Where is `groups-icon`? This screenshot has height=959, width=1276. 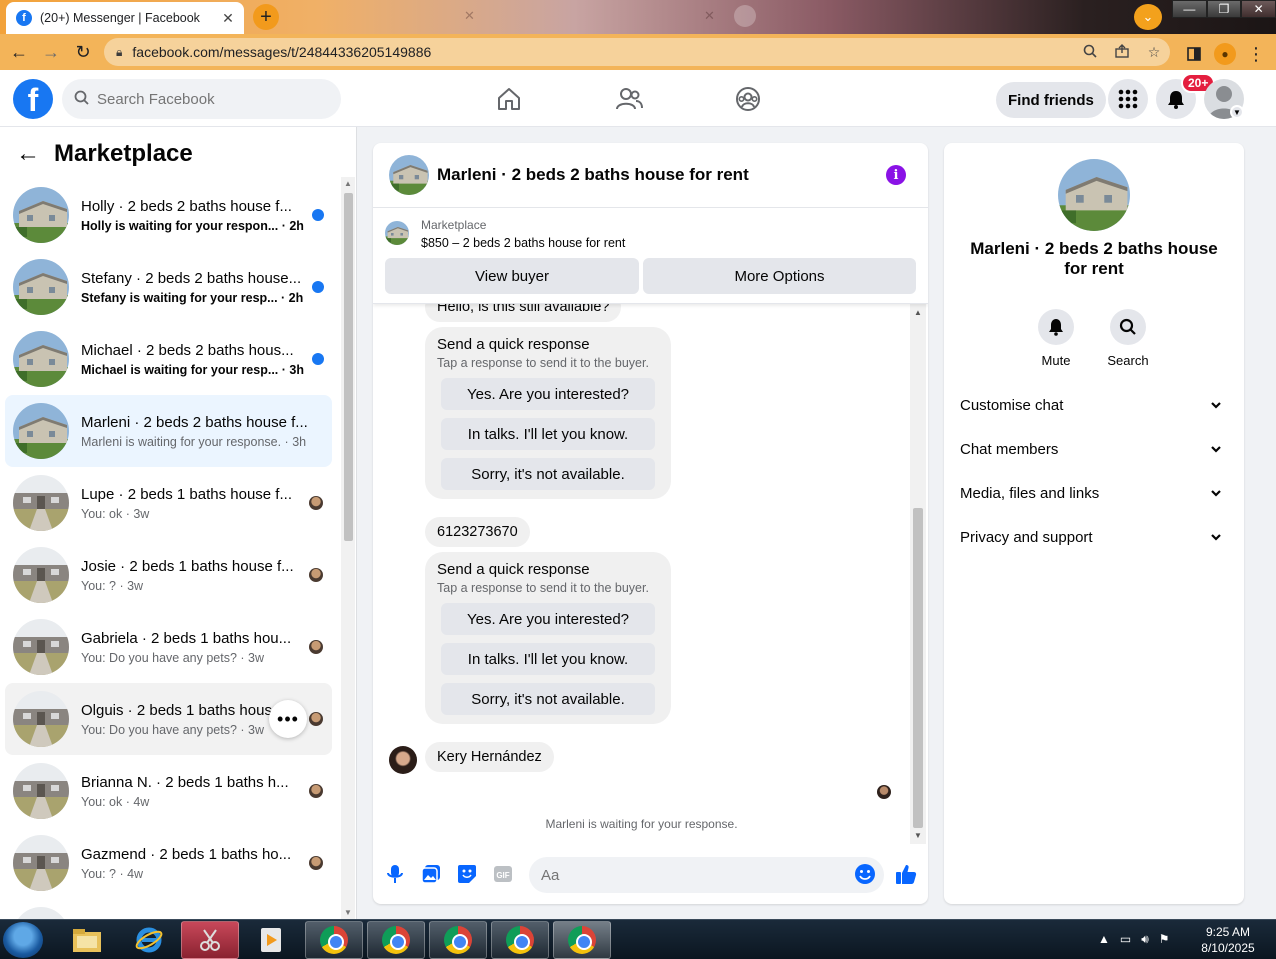
groups-icon is located at coordinates (748, 99).